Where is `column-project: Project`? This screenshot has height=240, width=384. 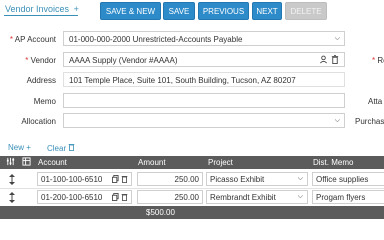
column-project: Project is located at coordinates (220, 162).